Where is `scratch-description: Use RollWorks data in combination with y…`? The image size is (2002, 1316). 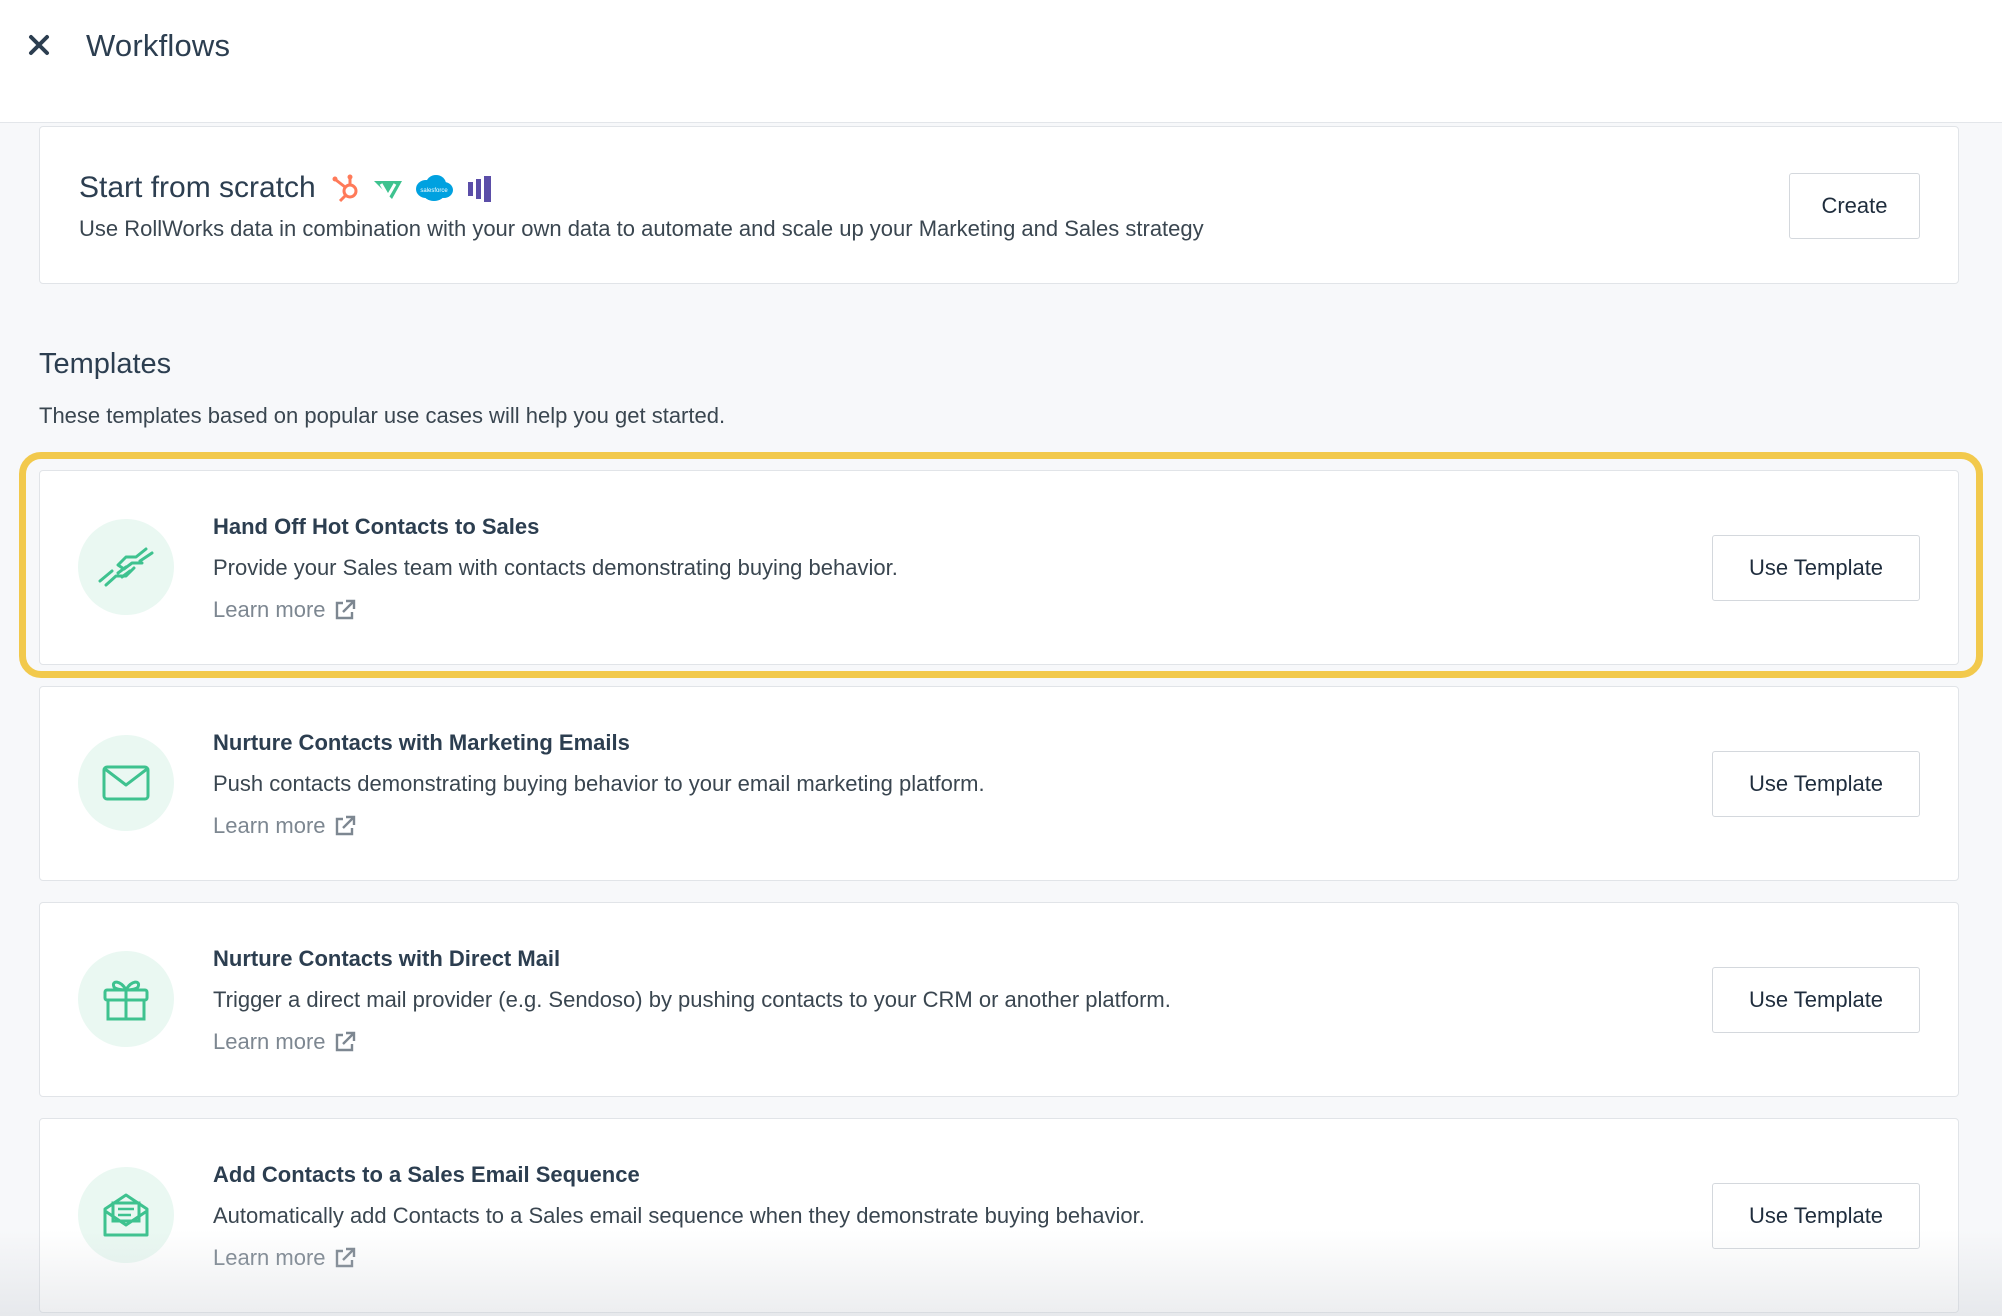 scratch-description: Use RollWorks data in combination with y… is located at coordinates (641, 228).